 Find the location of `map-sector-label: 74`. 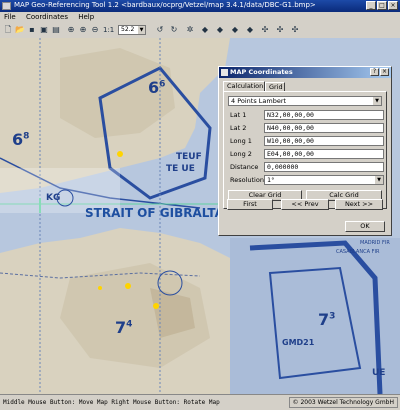

map-sector-label: 74 is located at coordinates (124, 327).